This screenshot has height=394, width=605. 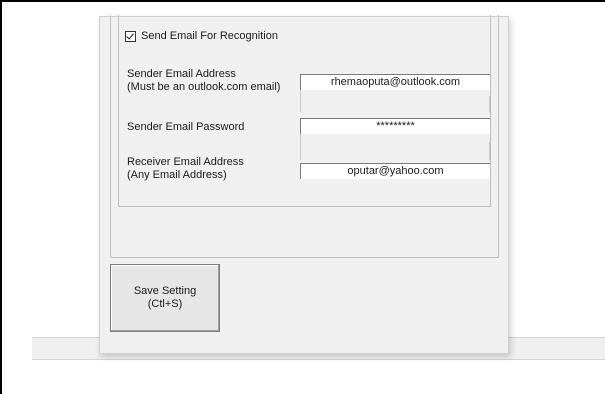 I want to click on send-email-checkbox, so click(x=130, y=36).